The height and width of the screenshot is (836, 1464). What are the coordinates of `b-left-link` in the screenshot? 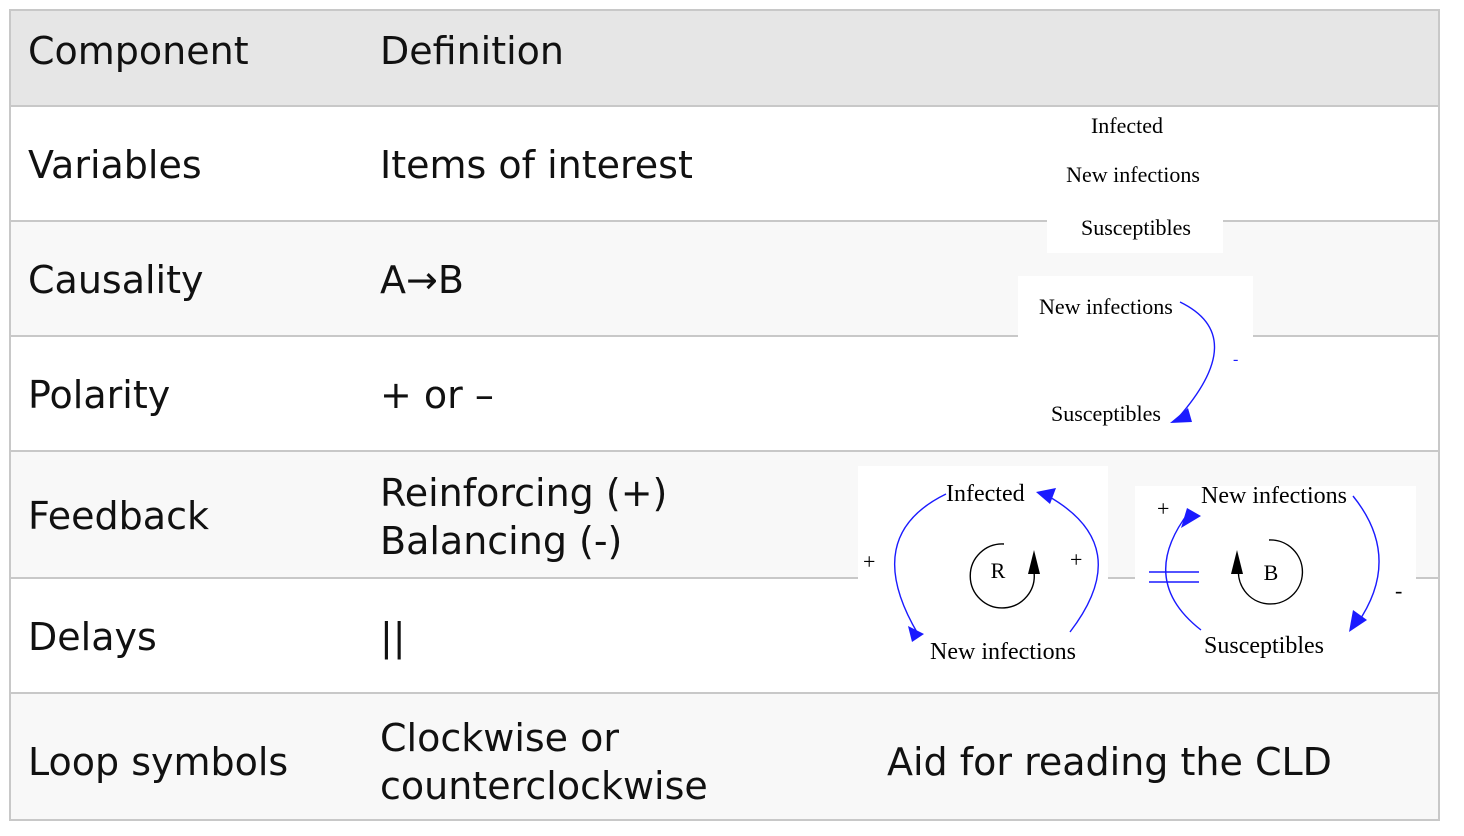 It's located at (1183, 571).